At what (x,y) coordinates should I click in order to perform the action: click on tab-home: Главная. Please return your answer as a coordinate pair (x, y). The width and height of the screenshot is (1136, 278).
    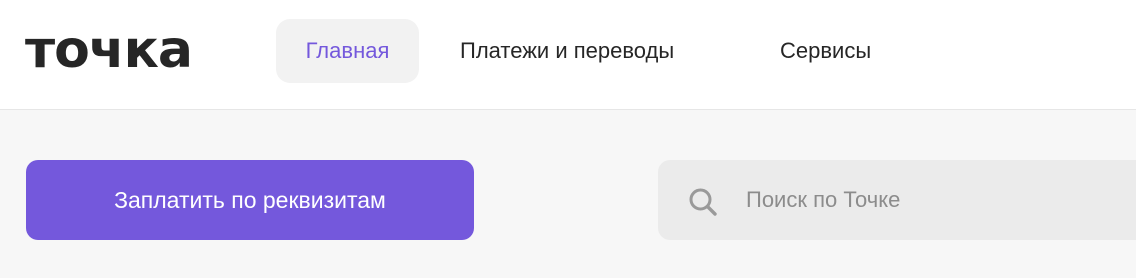
    Looking at the image, I should click on (347, 51).